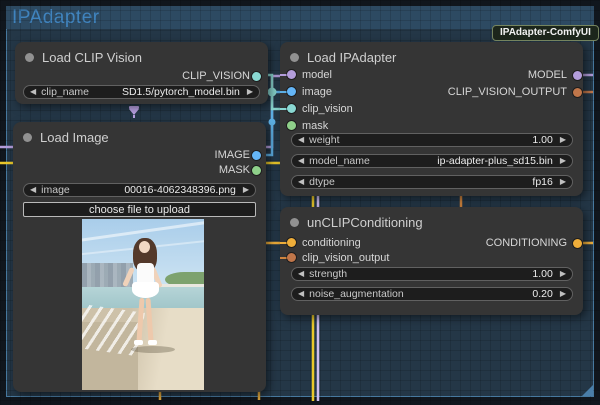 The width and height of the screenshot is (600, 405). I want to click on image-preview, so click(143, 304).